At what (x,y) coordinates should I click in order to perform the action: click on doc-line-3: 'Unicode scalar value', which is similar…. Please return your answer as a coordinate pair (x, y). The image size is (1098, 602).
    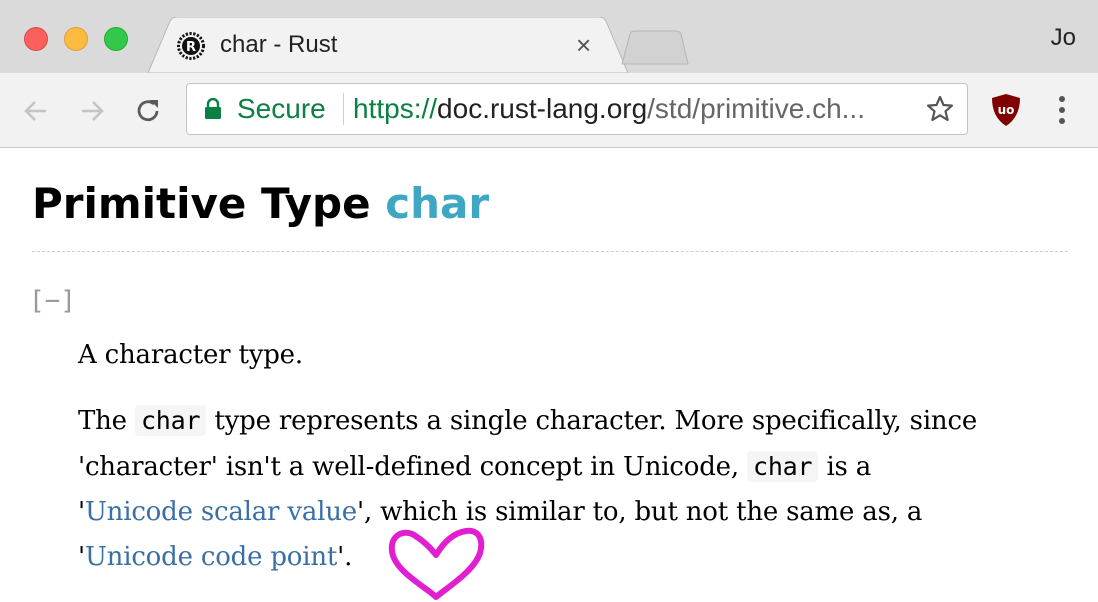
    Looking at the image, I should click on (527, 512).